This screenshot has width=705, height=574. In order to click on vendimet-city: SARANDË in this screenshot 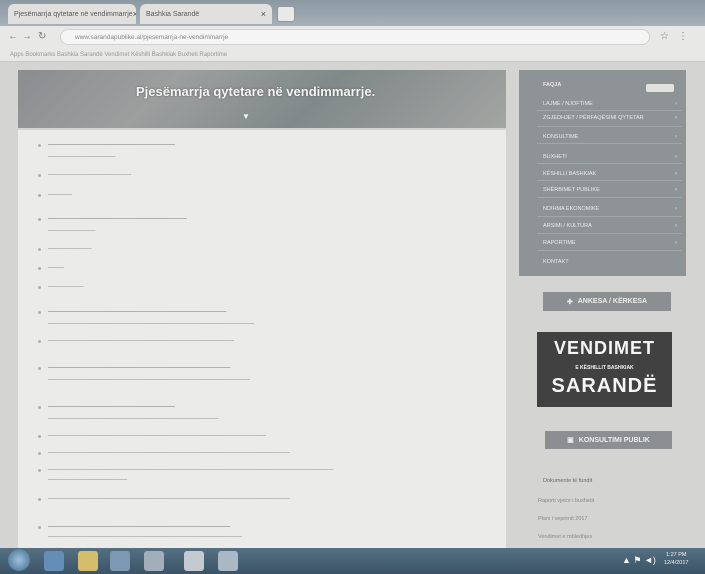, I will do `click(604, 386)`.